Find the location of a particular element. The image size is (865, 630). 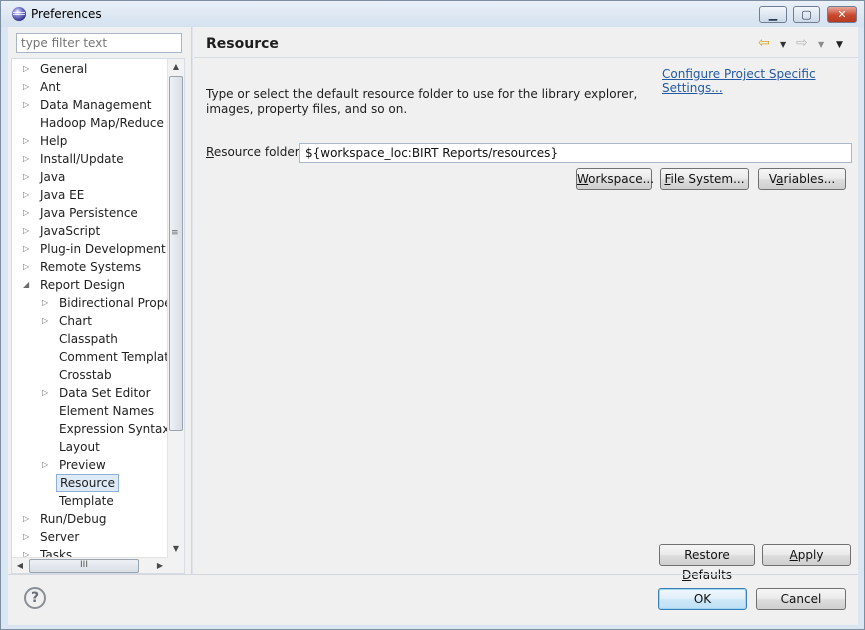

tree-item: Layout is located at coordinates (90, 447).